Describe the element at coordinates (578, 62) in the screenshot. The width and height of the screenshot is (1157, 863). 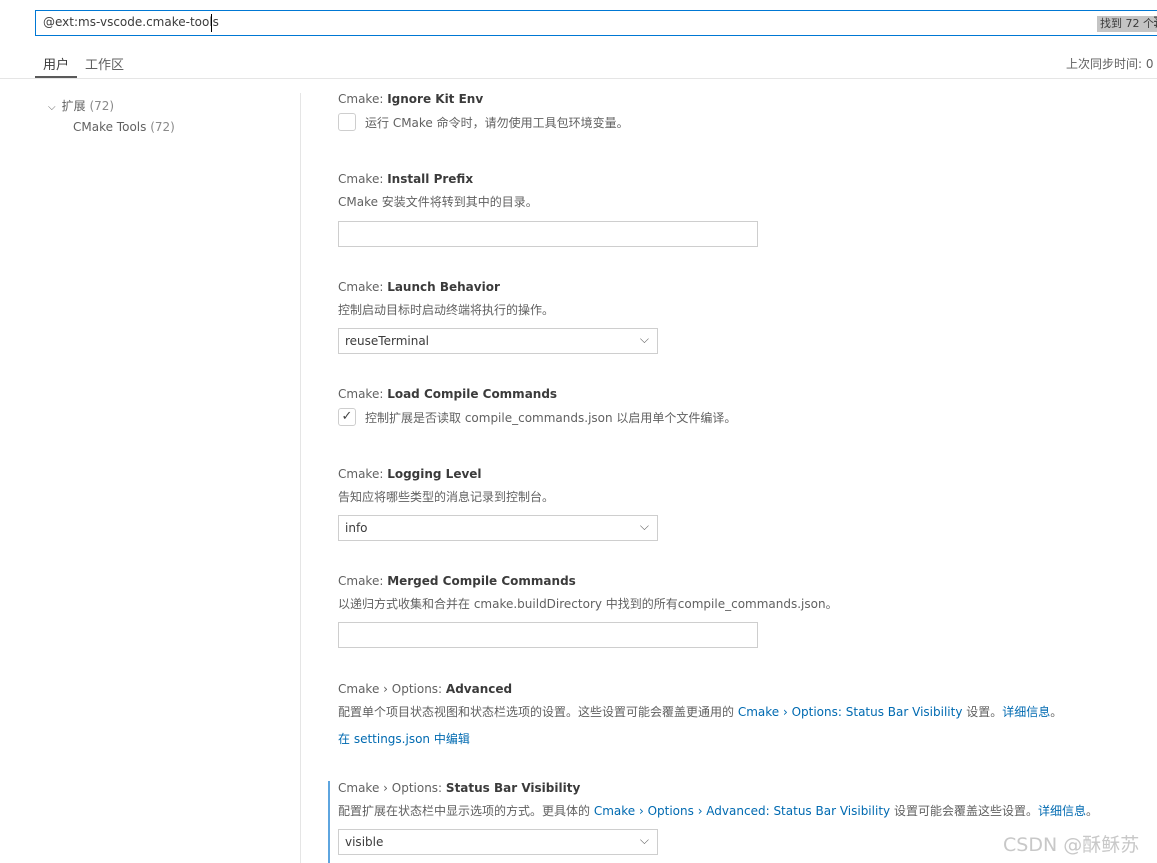
I see `settings-scope-tabs: 用户 工作区 上次同步时间: 0` at that location.